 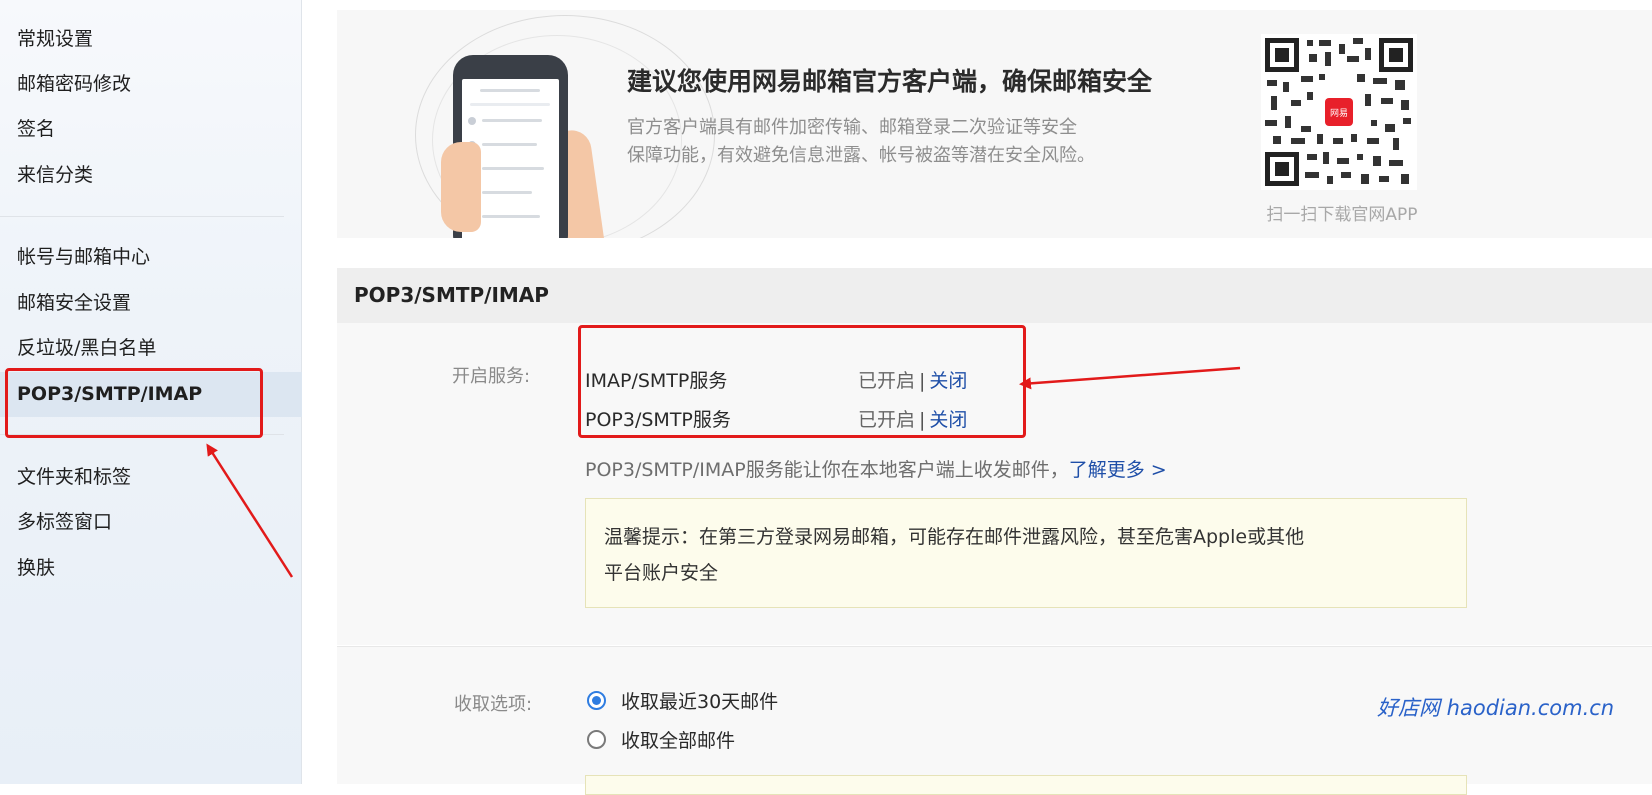 I want to click on service-field-label: 开启服务:, so click(x=491, y=376).